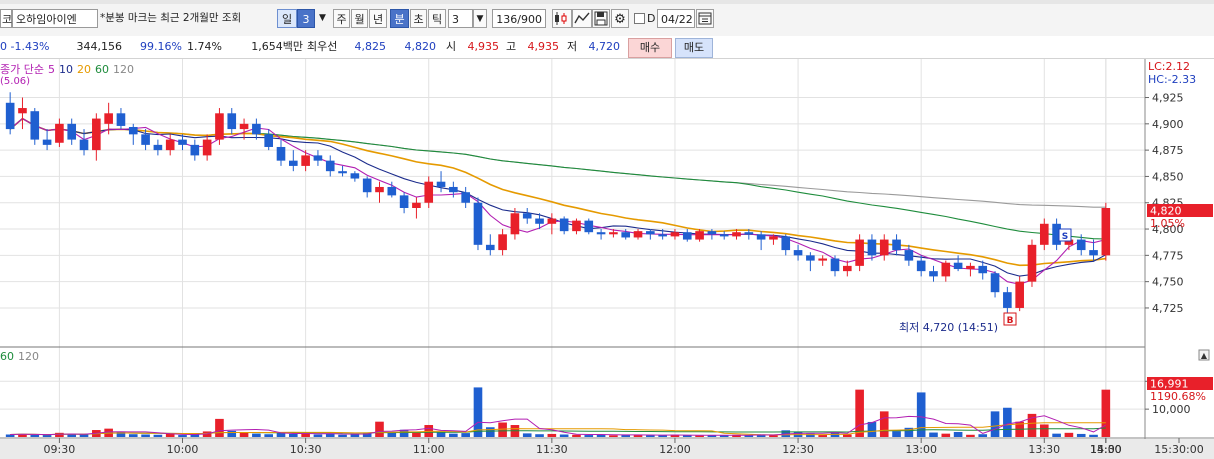  Describe the element at coordinates (7, 356) in the screenshot. I see `vol-legend-ma60: 60` at that location.